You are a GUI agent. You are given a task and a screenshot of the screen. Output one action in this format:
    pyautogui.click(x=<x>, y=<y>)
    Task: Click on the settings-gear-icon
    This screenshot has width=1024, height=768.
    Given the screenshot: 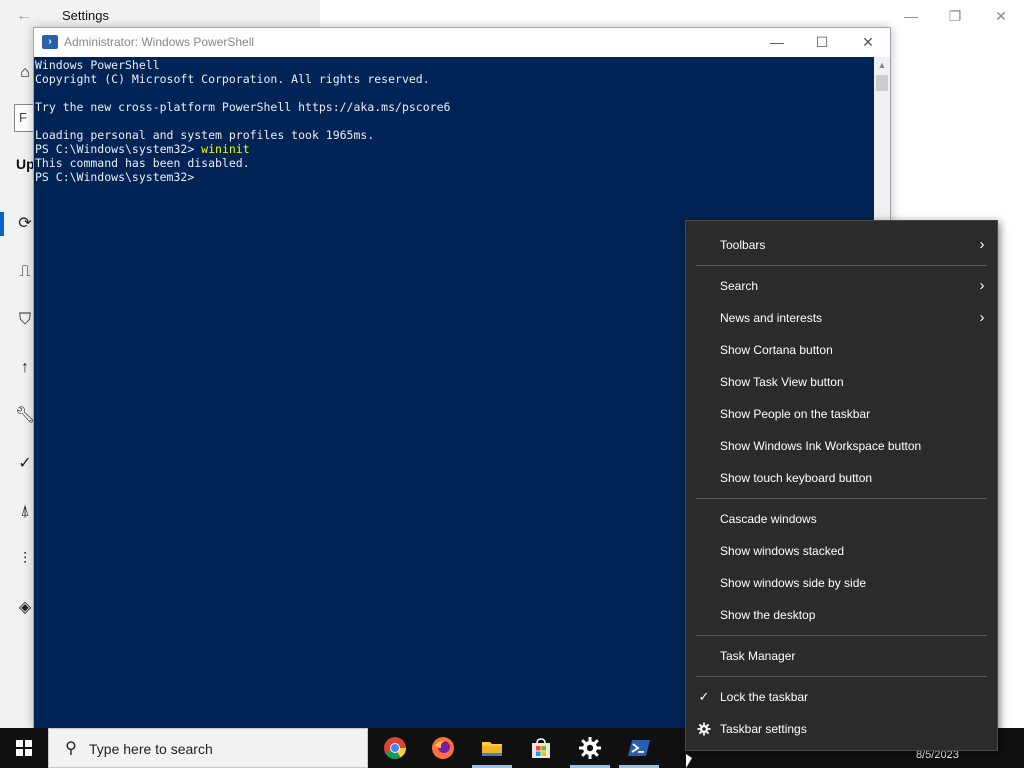 What is the action you would take?
    pyautogui.click(x=590, y=748)
    